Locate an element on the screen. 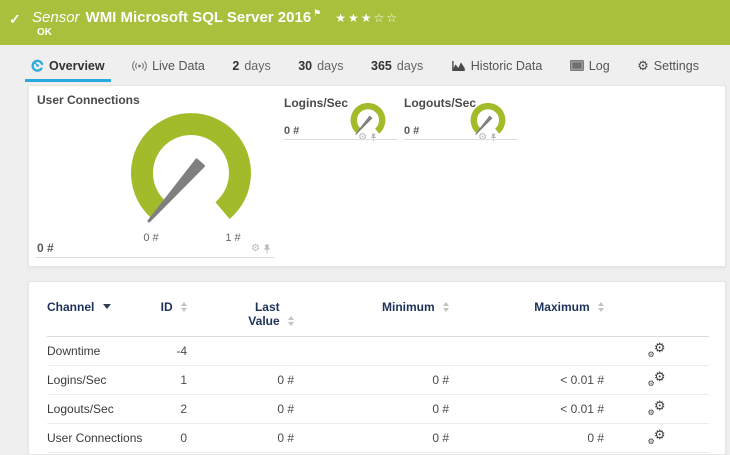  tab-live-data: Live Data is located at coordinates (168, 67).